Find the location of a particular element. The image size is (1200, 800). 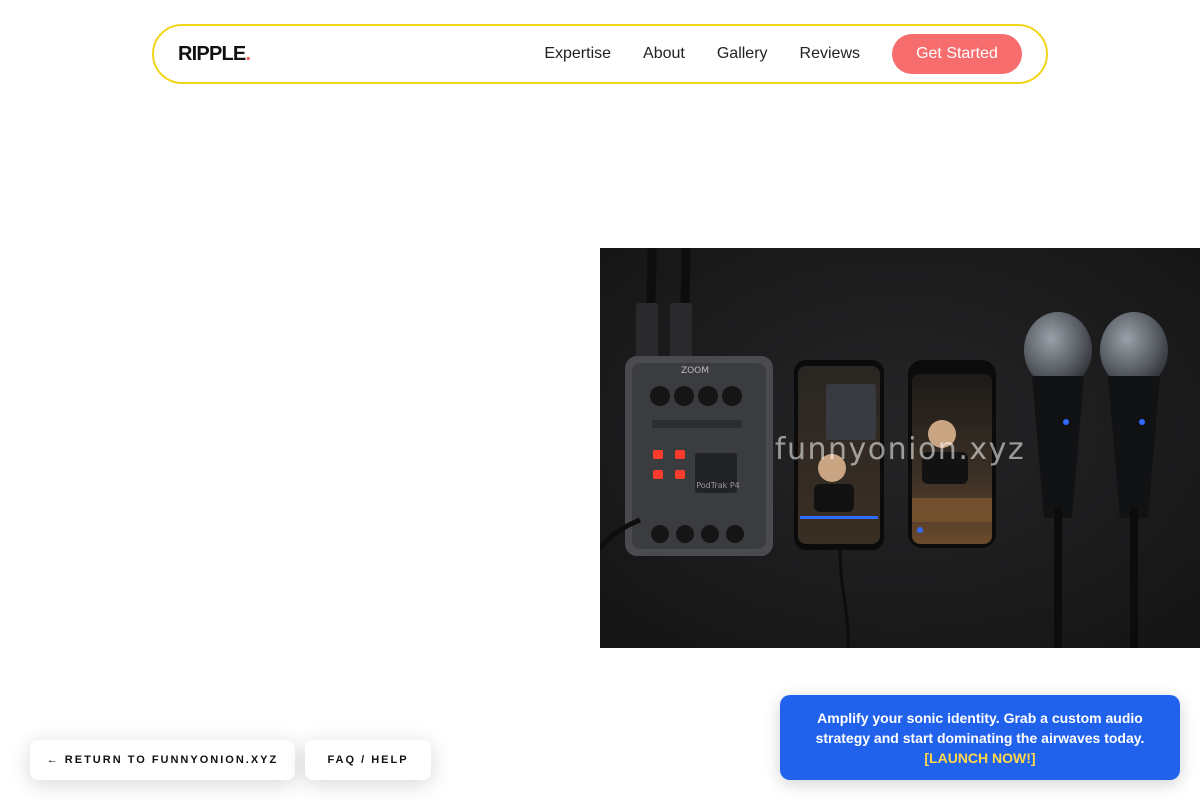

return-to-site-button: ← RETURN TO FUNNYONION.XYZ is located at coordinates (162, 760).